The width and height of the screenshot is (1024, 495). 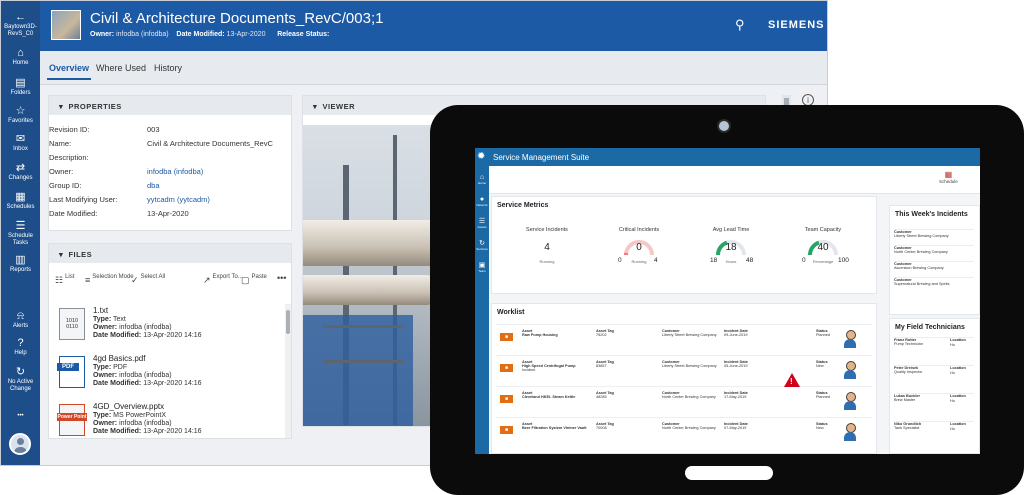 What do you see at coordinates (656, 260) in the screenshot?
I see `gauge-max: 4` at bounding box center [656, 260].